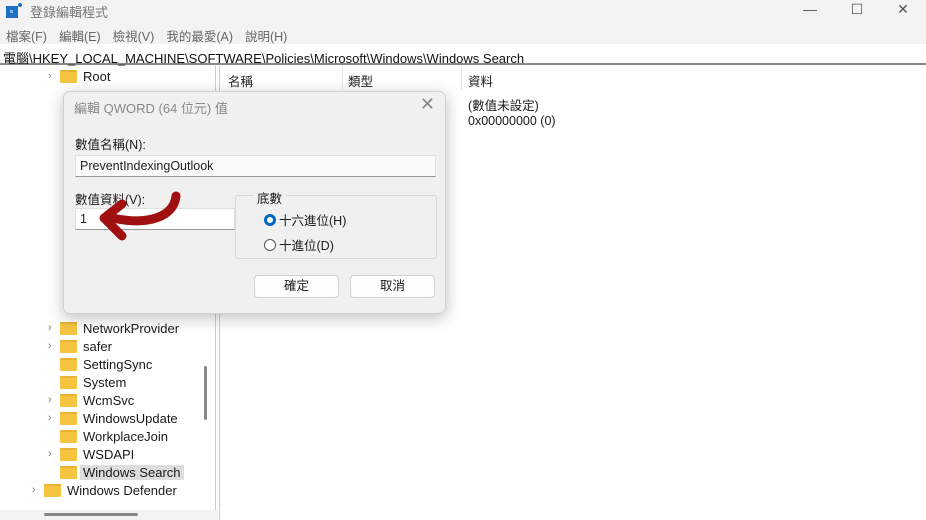 This screenshot has height=520, width=926. Describe the element at coordinates (199, 33) in the screenshot. I see `menu-favorites: 我的最愛(A)` at that location.